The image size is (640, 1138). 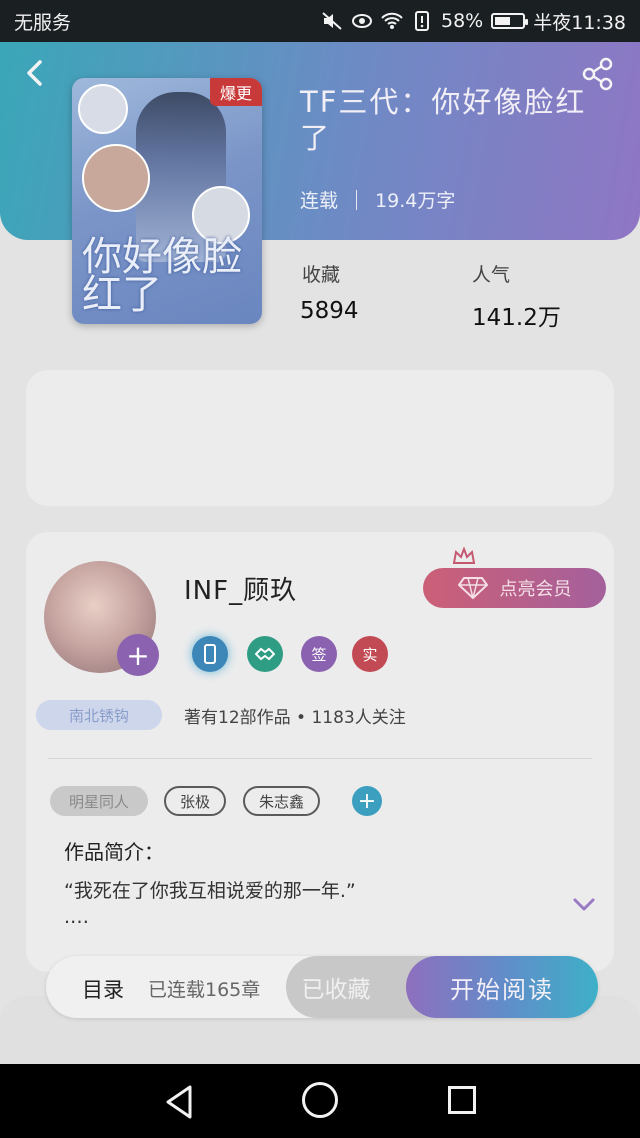 I want to click on update-badge: 爆更, so click(x=236, y=92).